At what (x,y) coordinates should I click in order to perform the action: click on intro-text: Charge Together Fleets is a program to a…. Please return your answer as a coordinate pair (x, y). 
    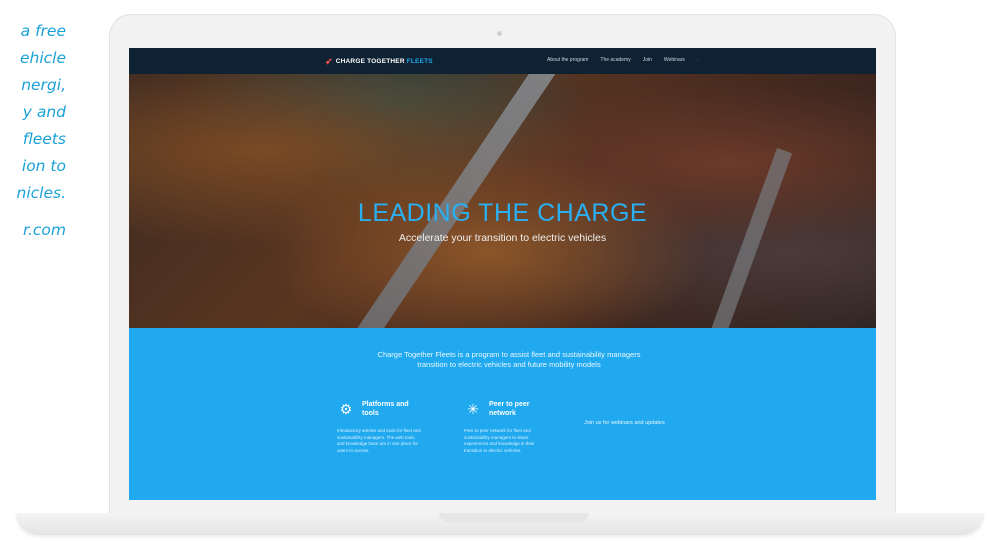
    Looking at the image, I should click on (509, 359).